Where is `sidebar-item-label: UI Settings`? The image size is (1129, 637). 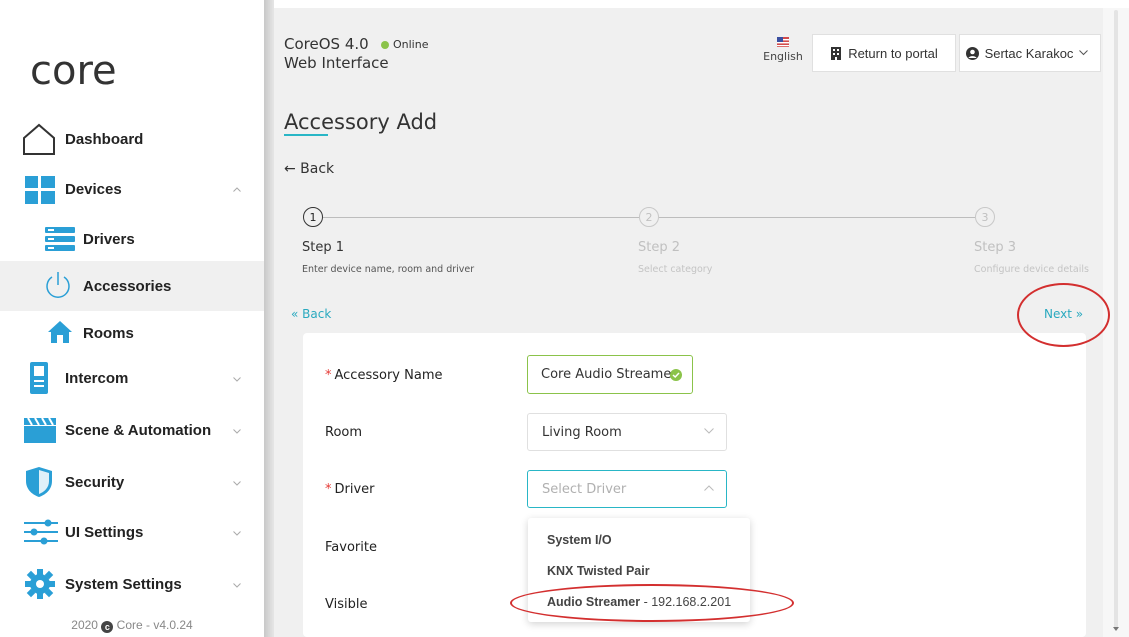 sidebar-item-label: UI Settings is located at coordinates (104, 532).